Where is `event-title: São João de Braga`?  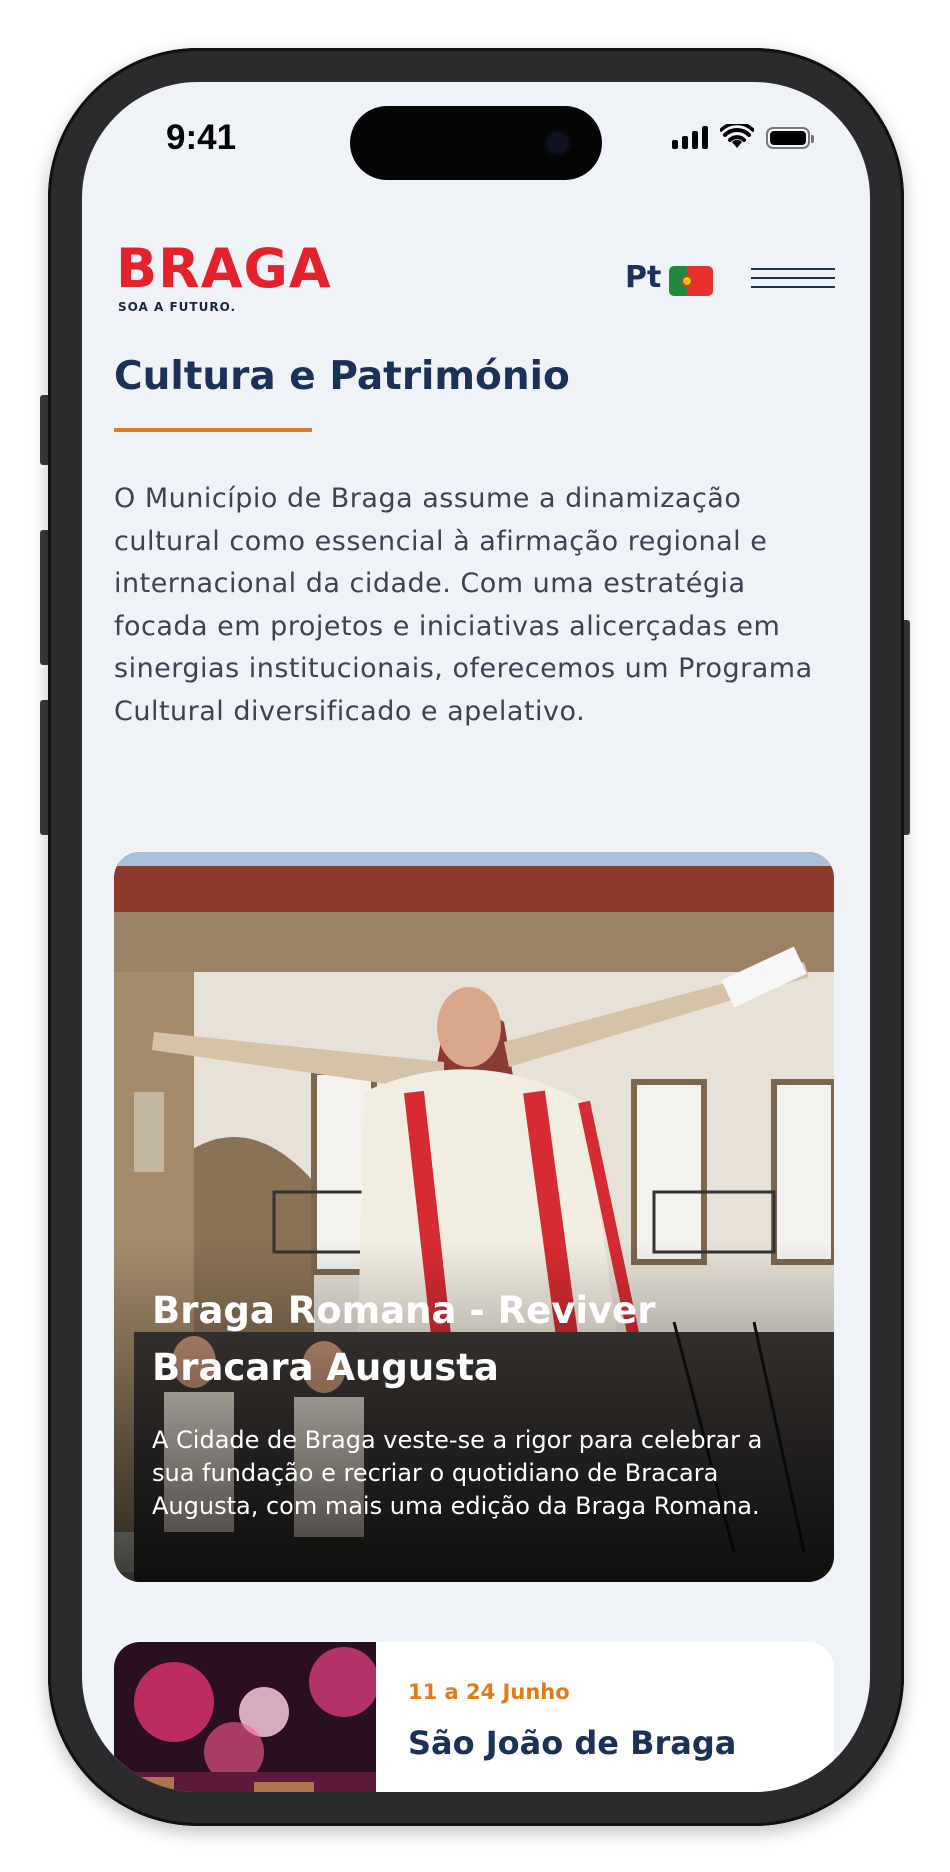
event-title: São João de Braga is located at coordinates (572, 1743).